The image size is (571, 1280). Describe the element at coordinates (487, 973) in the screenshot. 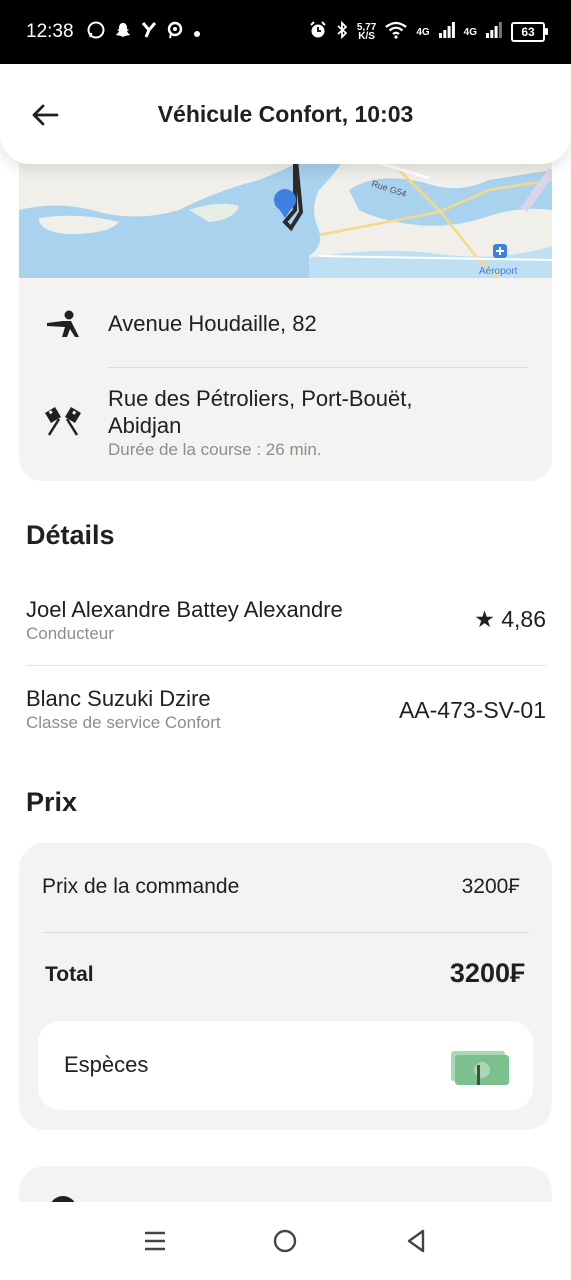

I see `total-value: 3200₣` at that location.